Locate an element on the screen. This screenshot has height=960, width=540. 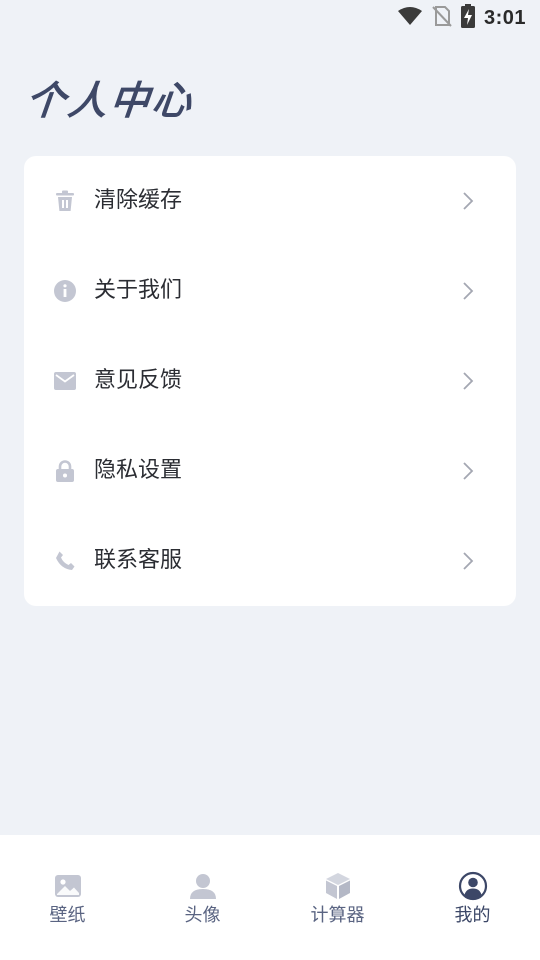
trash-icon is located at coordinates (65, 201).